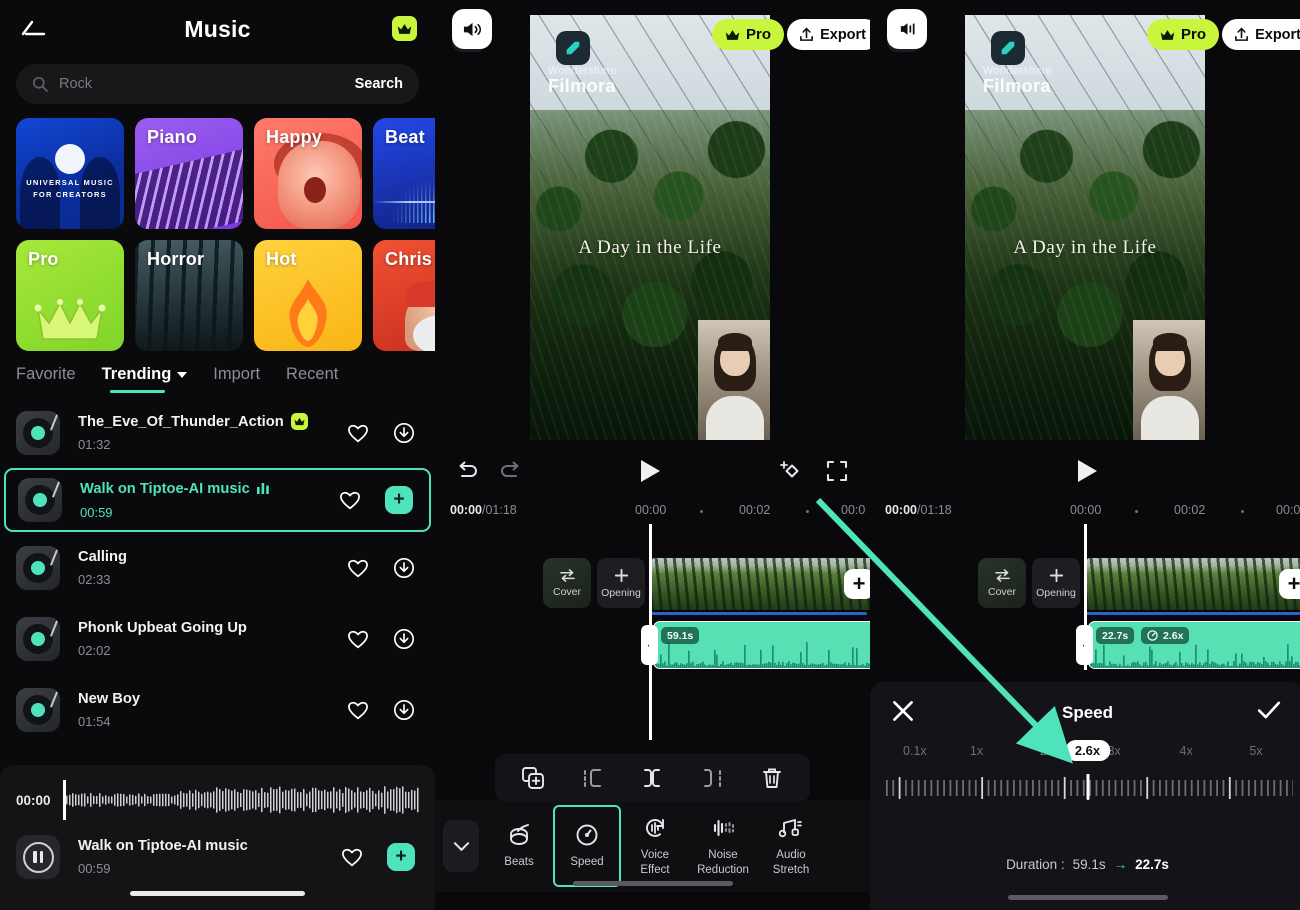  What do you see at coordinates (240, 800) in the screenshot?
I see `waveform-scrubber` at bounding box center [240, 800].